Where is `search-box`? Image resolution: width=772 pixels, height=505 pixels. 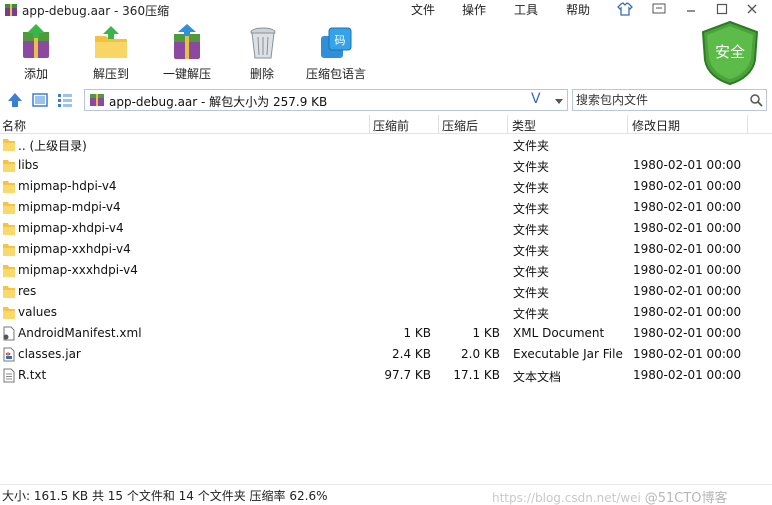
search-box is located at coordinates (669, 100).